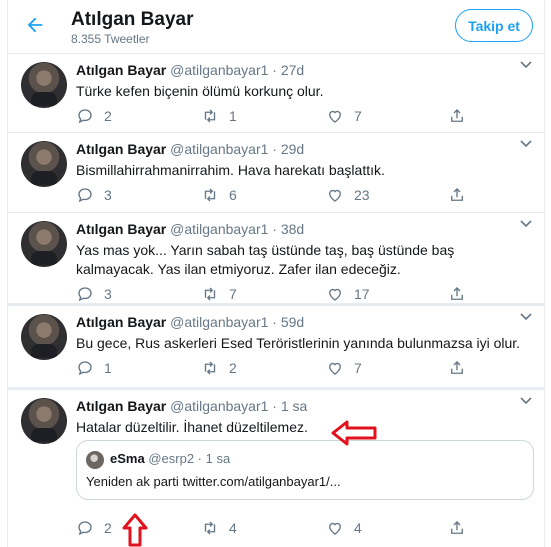 The height and width of the screenshot is (547, 551). Describe the element at coordinates (219, 368) in the screenshot. I see `retweet-button: 2` at that location.